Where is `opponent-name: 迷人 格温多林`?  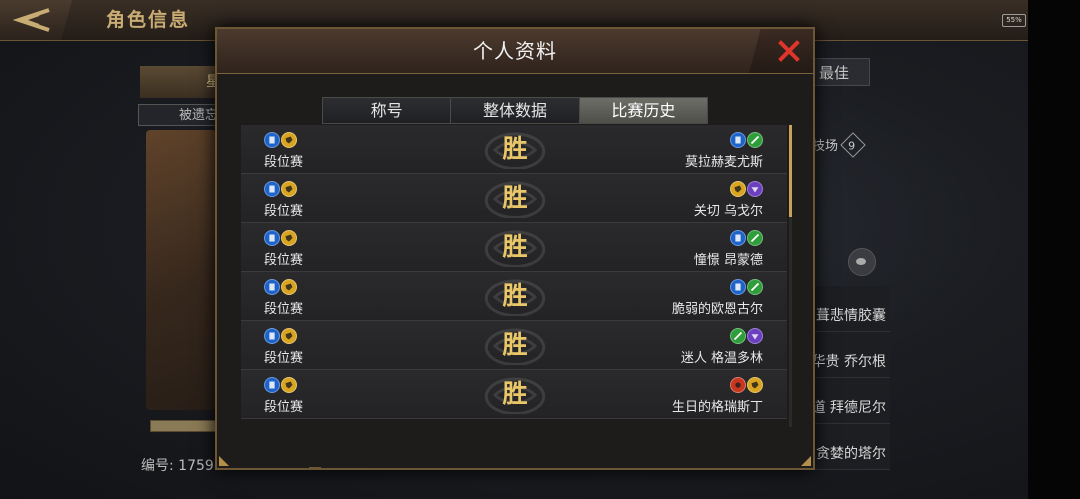 opponent-name: 迷人 格温多林 is located at coordinates (721, 358).